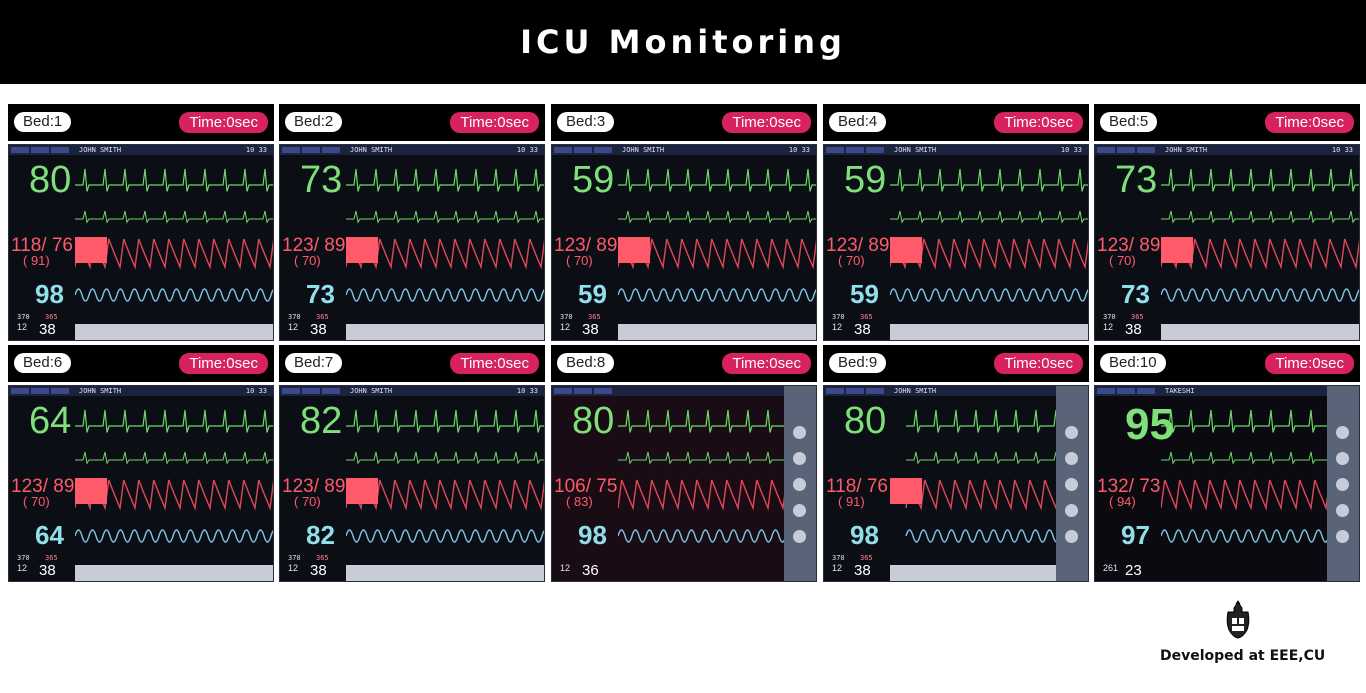 The image size is (1366, 693). Describe the element at coordinates (1072, 483) in the screenshot. I see `monitor-side-panel` at that location.